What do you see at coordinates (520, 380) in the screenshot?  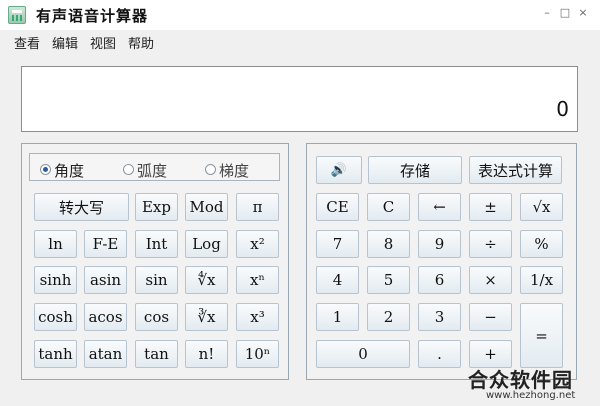 I see `watermark-logo: 合众软件园` at bounding box center [520, 380].